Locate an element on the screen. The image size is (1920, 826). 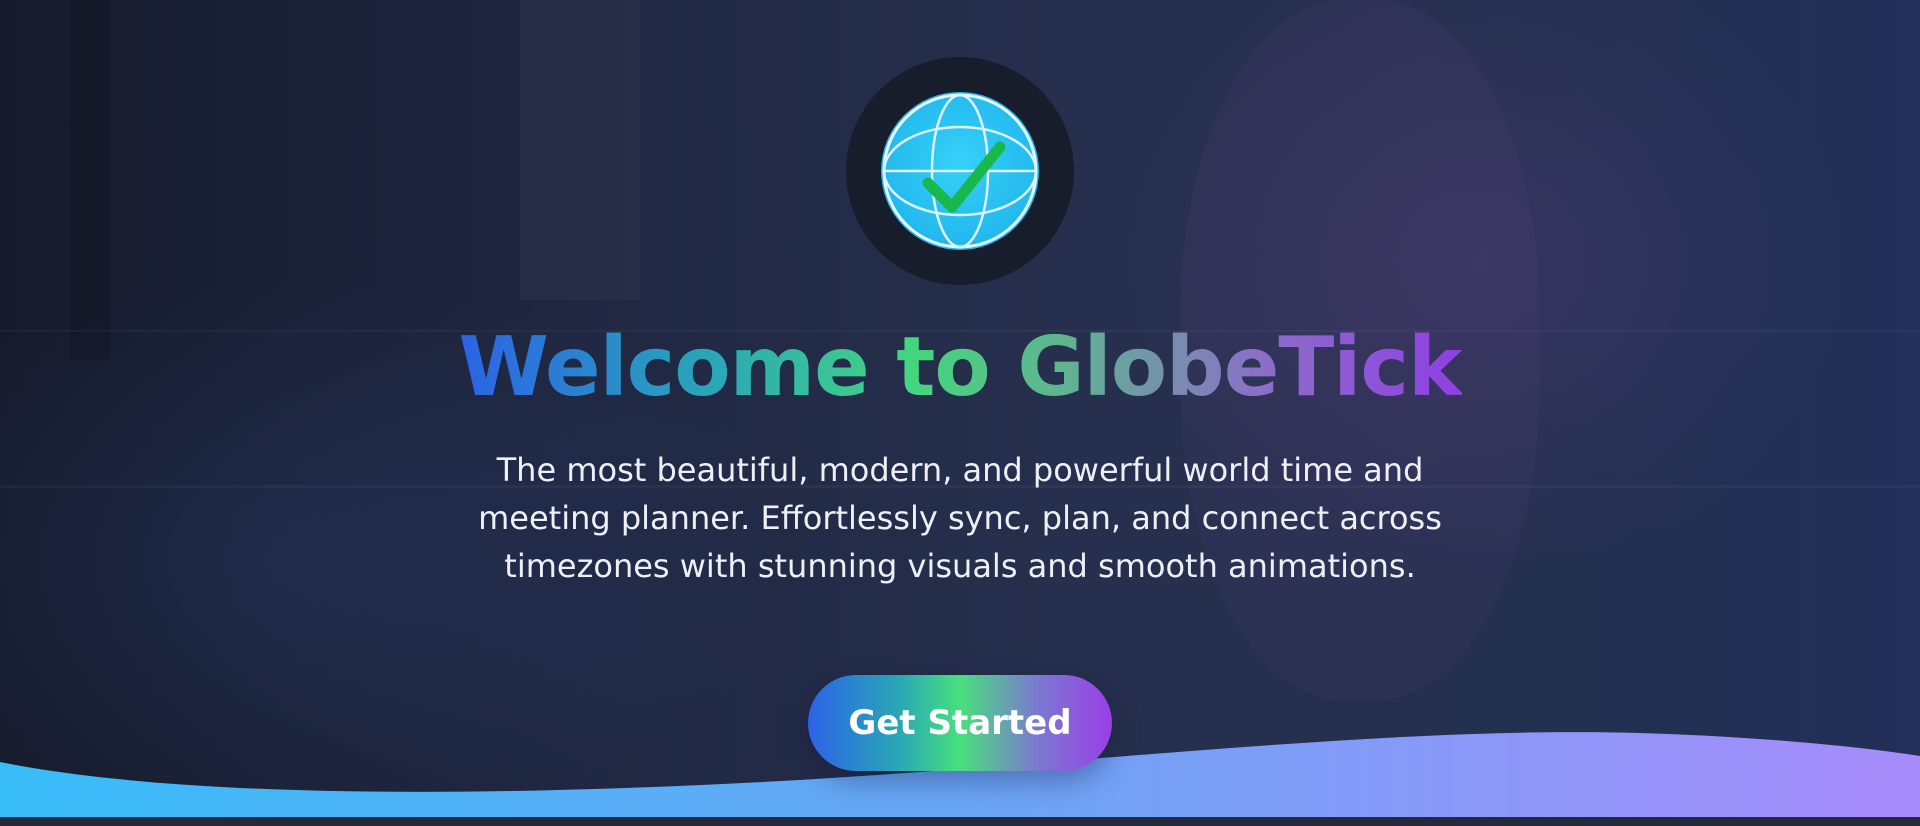
globe-check-icon is located at coordinates (960, 171).